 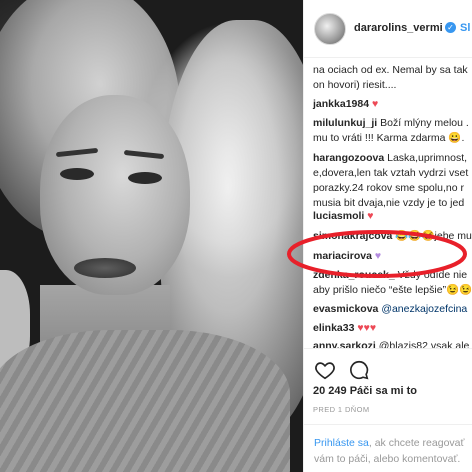 I want to click on lips-shape, so click(x=105, y=268).